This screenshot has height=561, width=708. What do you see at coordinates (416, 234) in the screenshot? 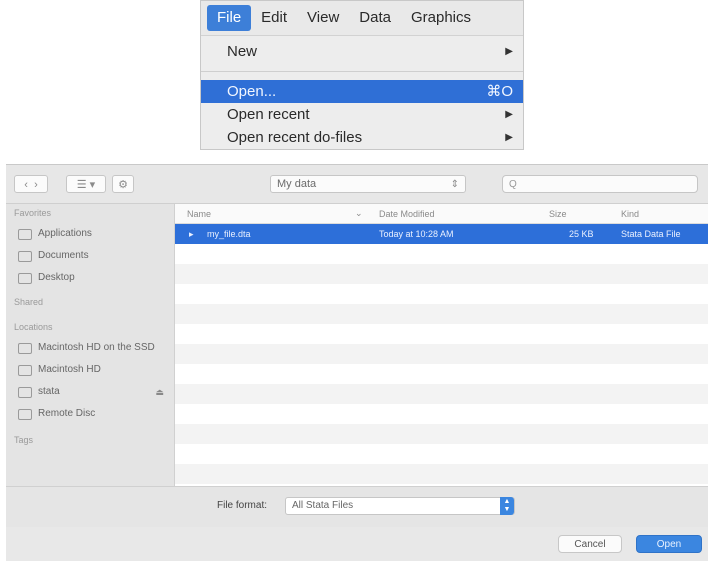
I see `file-date: Today at 10:28 AM` at bounding box center [416, 234].